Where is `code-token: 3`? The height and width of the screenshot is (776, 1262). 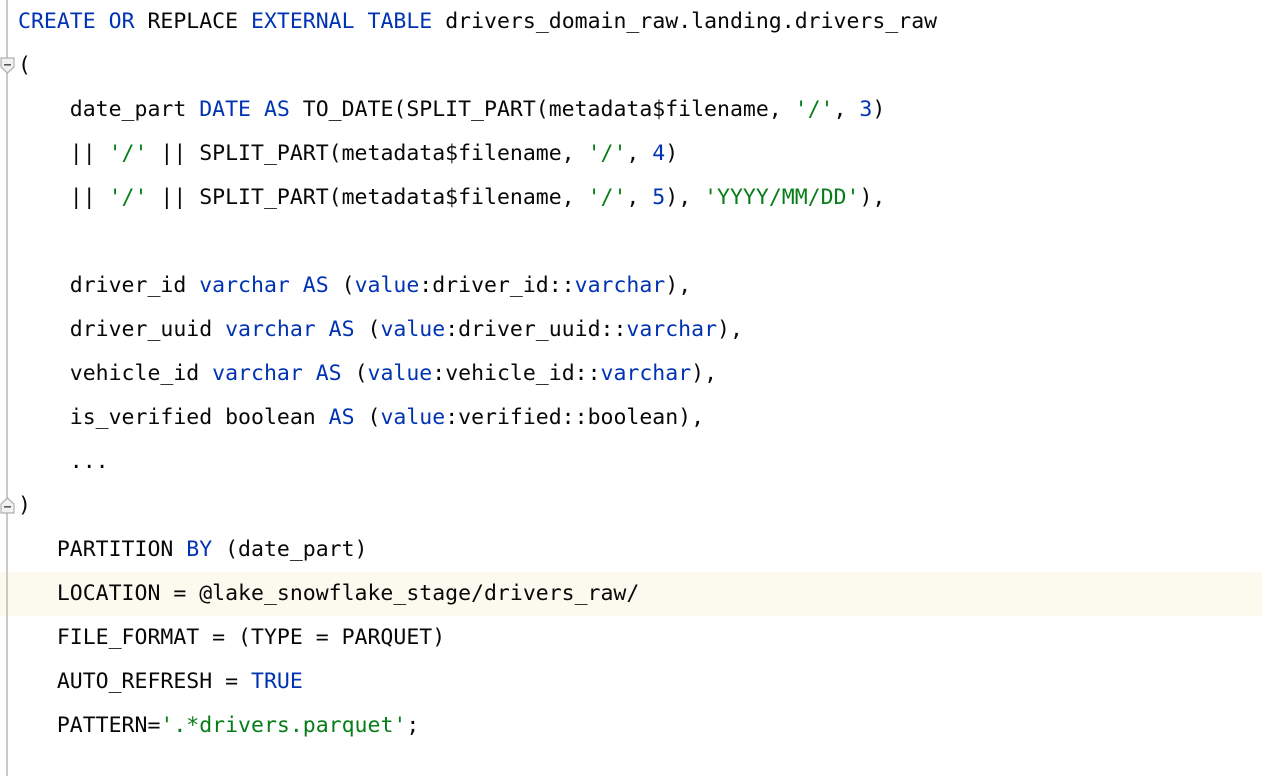 code-token: 3 is located at coordinates (866, 109).